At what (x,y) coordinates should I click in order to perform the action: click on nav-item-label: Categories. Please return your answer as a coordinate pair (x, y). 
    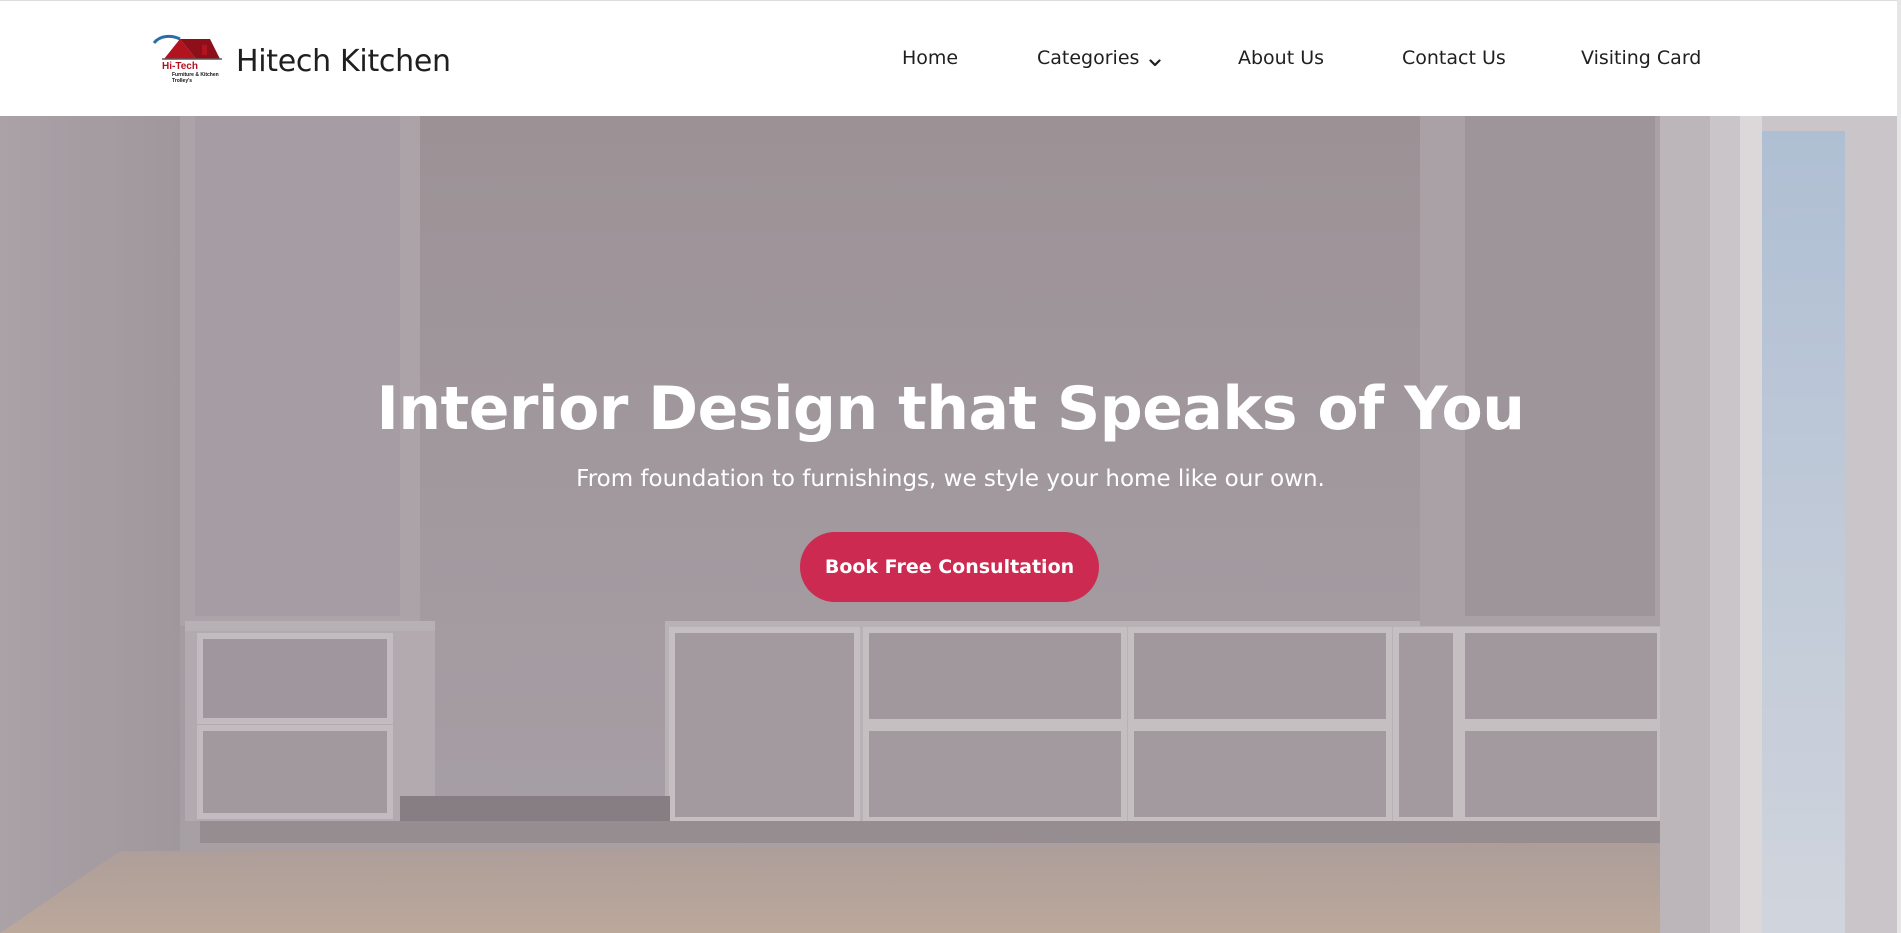
    Looking at the image, I should click on (1088, 58).